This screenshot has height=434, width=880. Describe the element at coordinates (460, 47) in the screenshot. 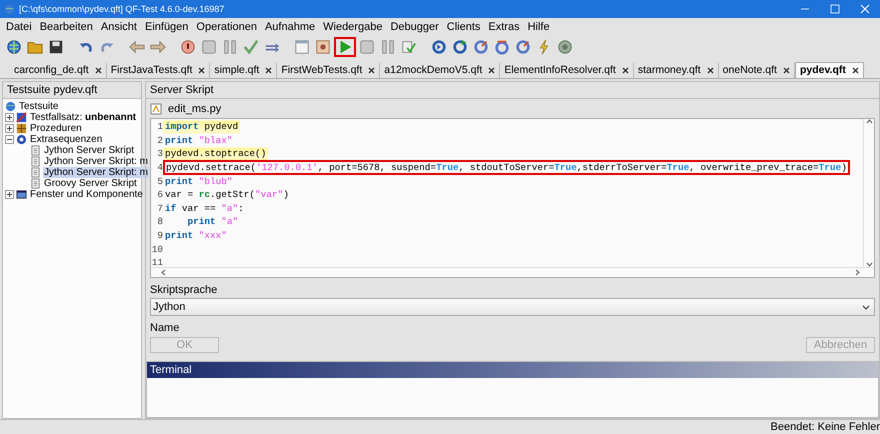

I see `step-over-icon` at that location.